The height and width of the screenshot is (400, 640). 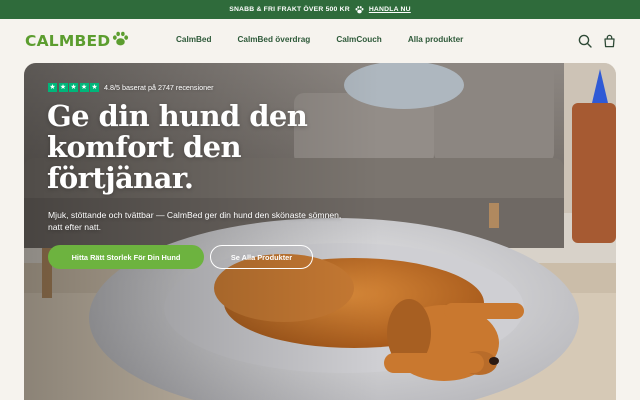 I want to click on search-icon, so click(x=585, y=41).